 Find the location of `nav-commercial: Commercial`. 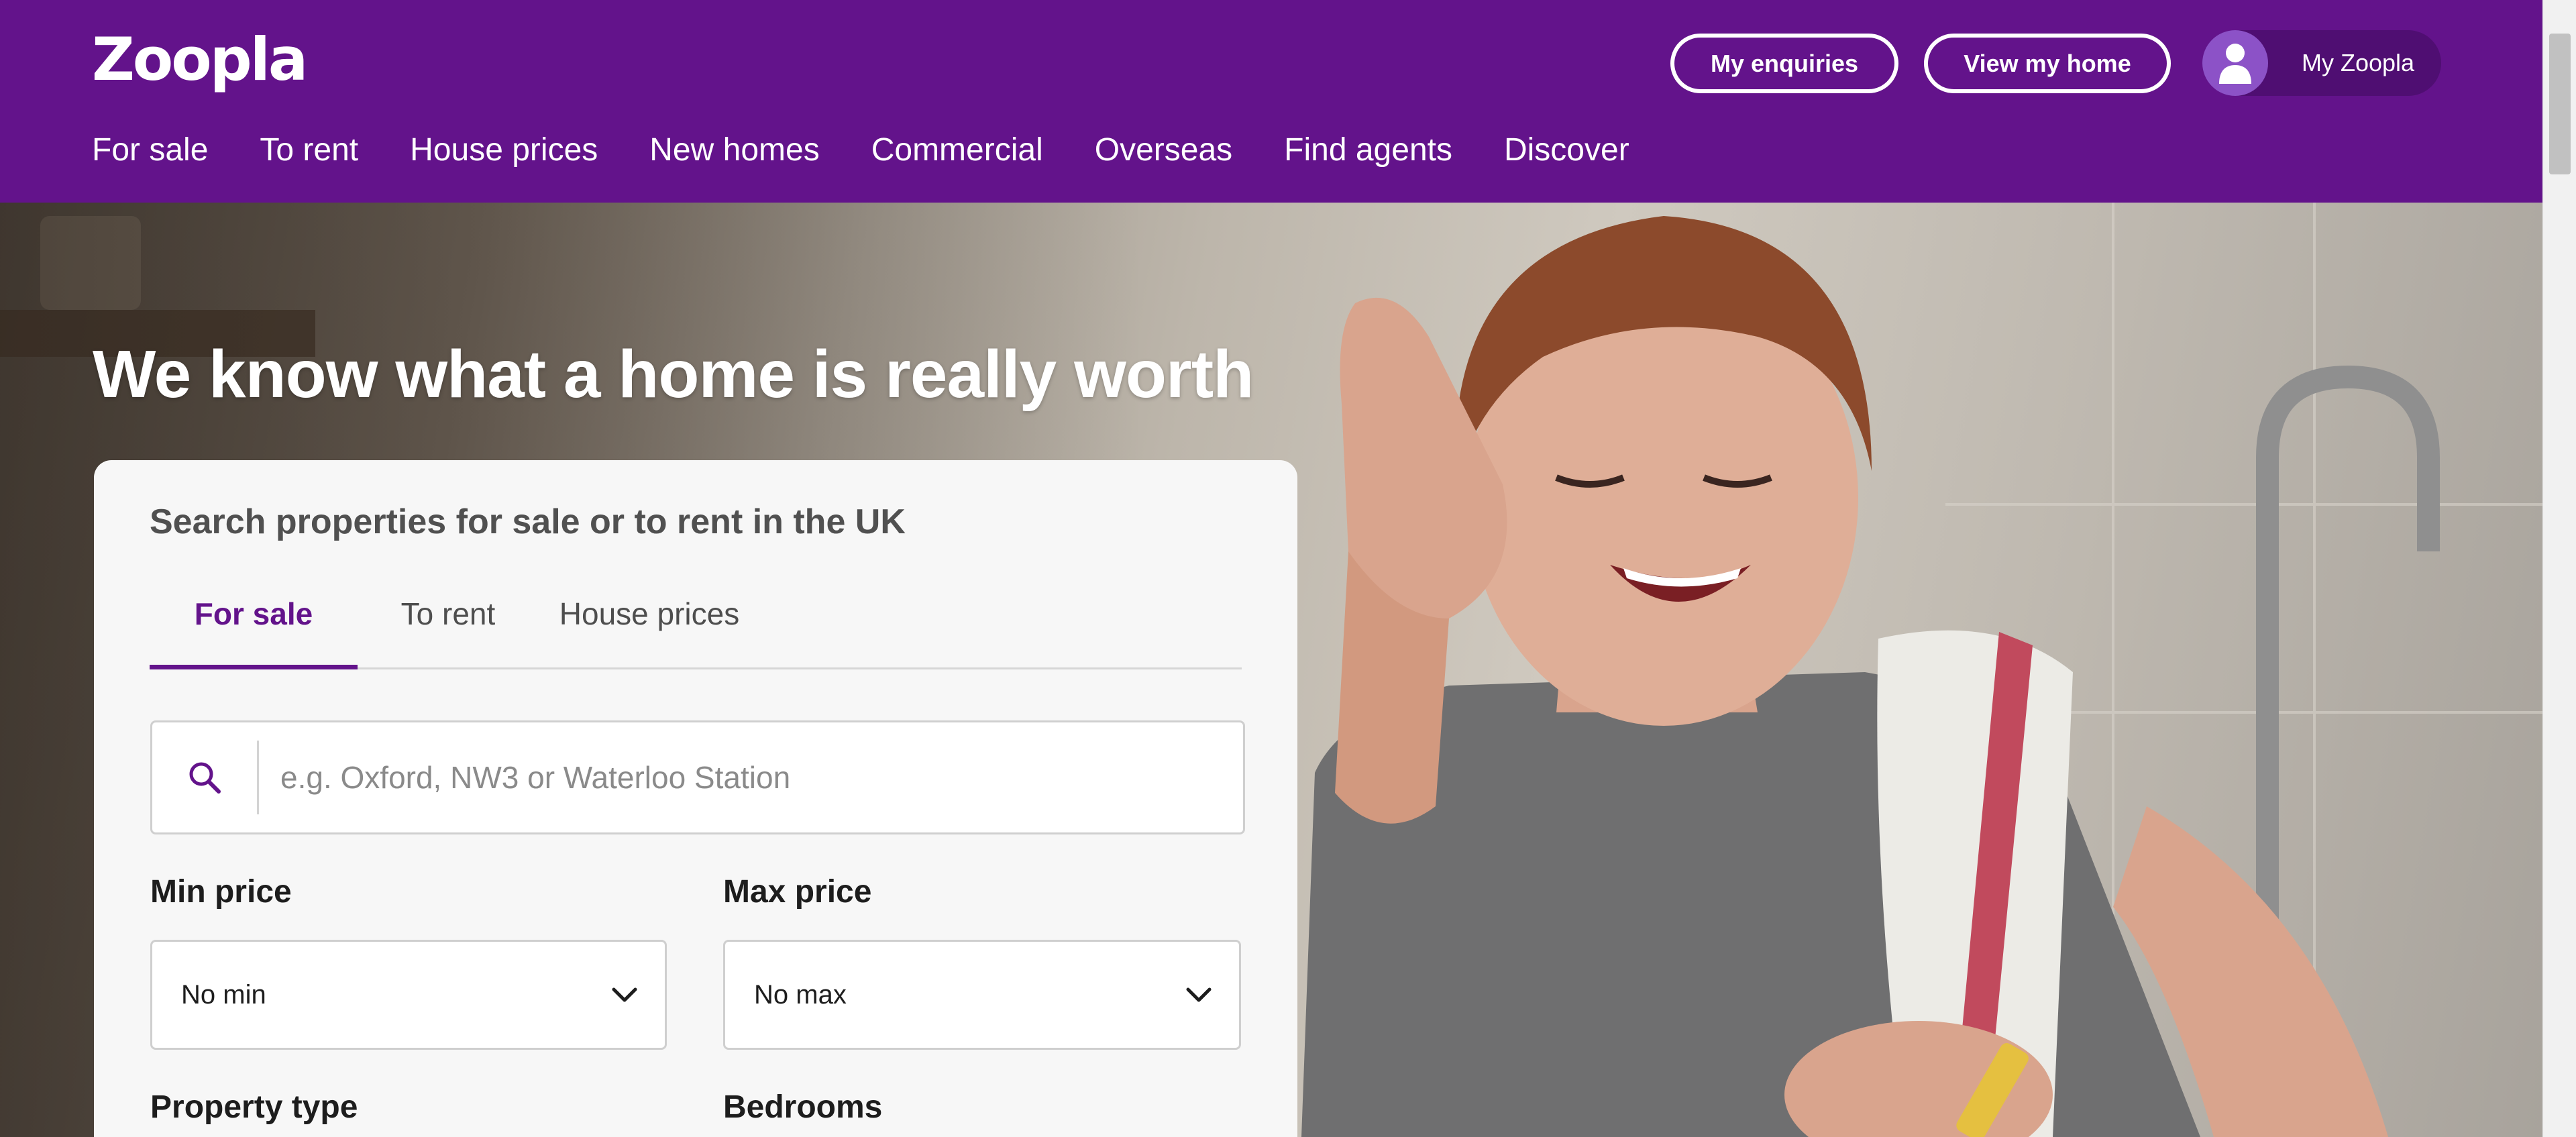

nav-commercial: Commercial is located at coordinates (957, 149).